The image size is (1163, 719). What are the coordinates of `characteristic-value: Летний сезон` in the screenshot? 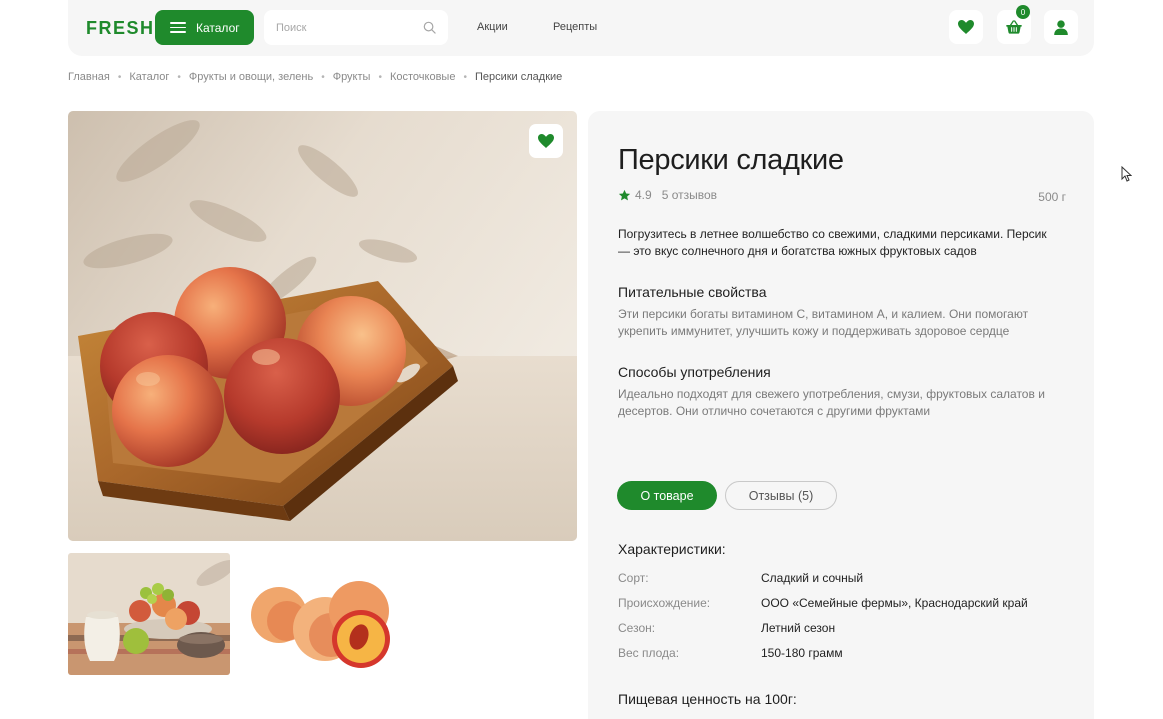 It's located at (798, 628).